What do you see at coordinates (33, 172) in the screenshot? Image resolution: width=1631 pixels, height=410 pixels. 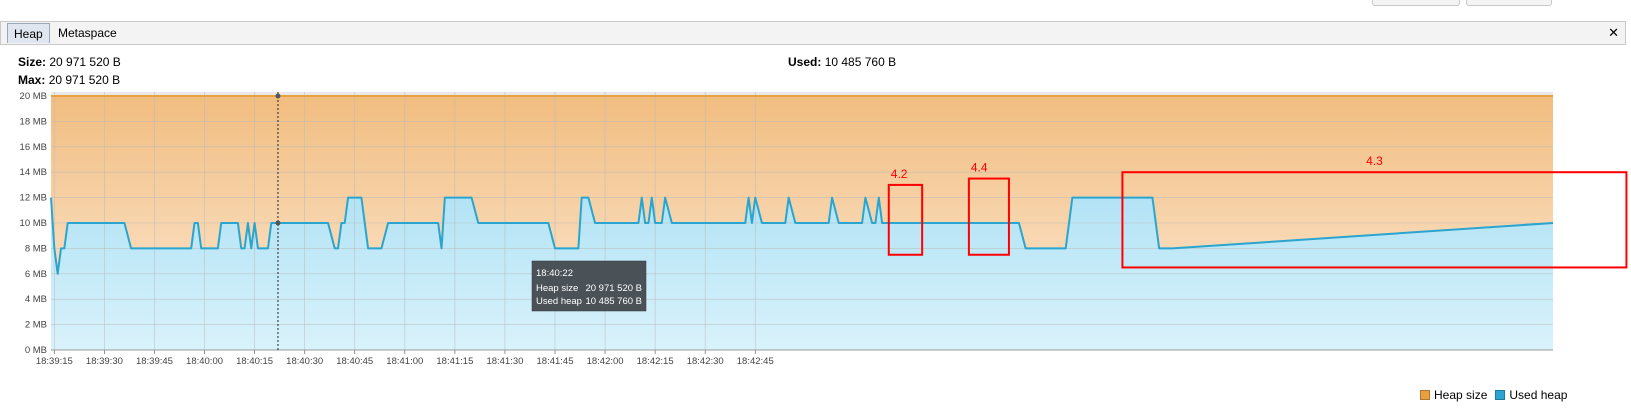 I see `y-tick-label: 14 MB` at bounding box center [33, 172].